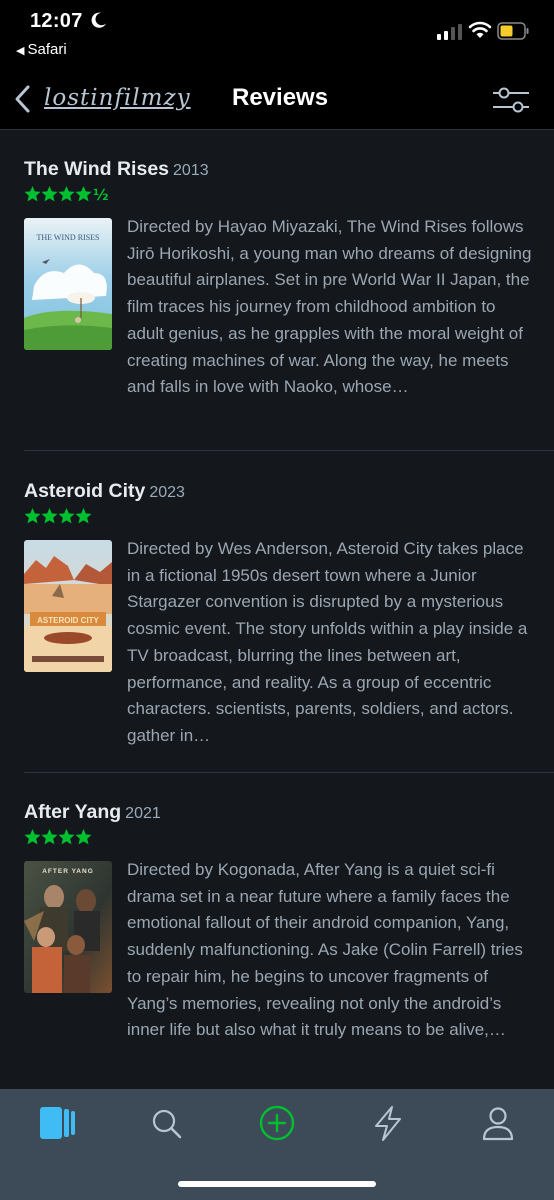 This screenshot has width=554, height=1200. I want to click on nav-header: lostinfilmzy Reviews, so click(277, 101).